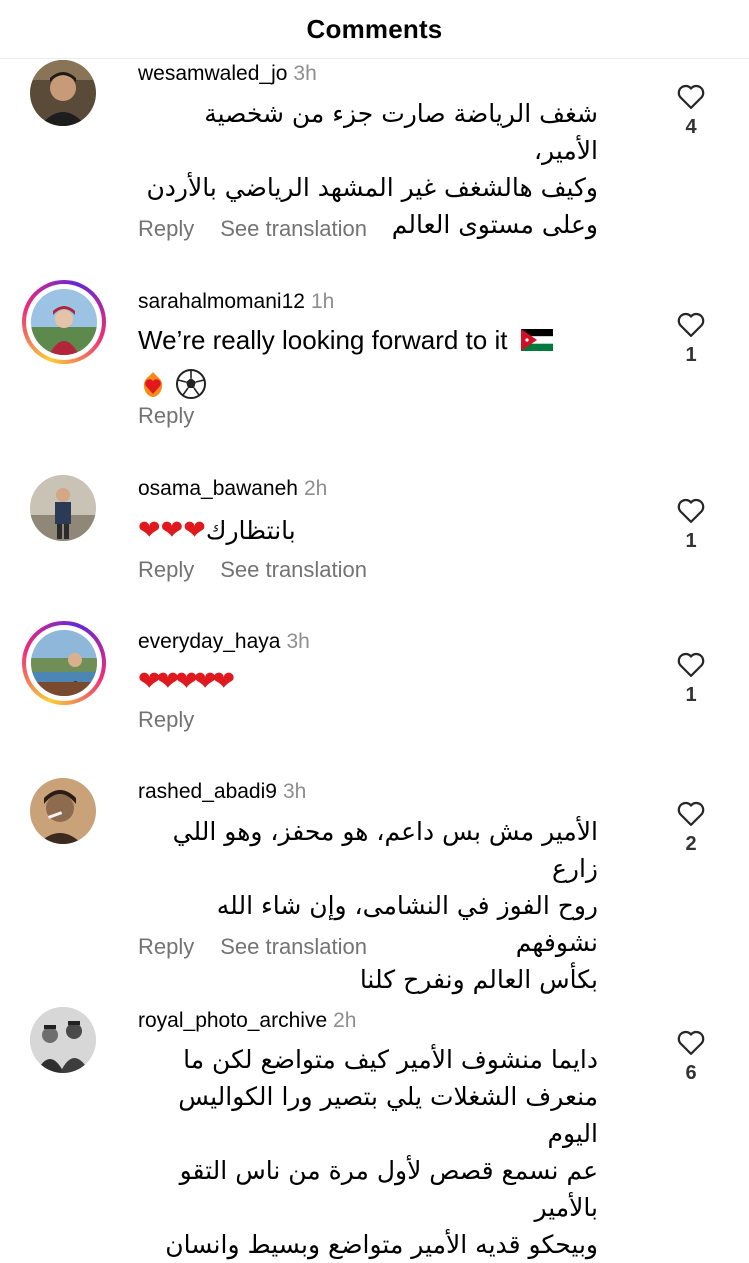 Image resolution: width=749 pixels, height=1263 pixels. I want to click on like-button: 6, so click(691, 1056).